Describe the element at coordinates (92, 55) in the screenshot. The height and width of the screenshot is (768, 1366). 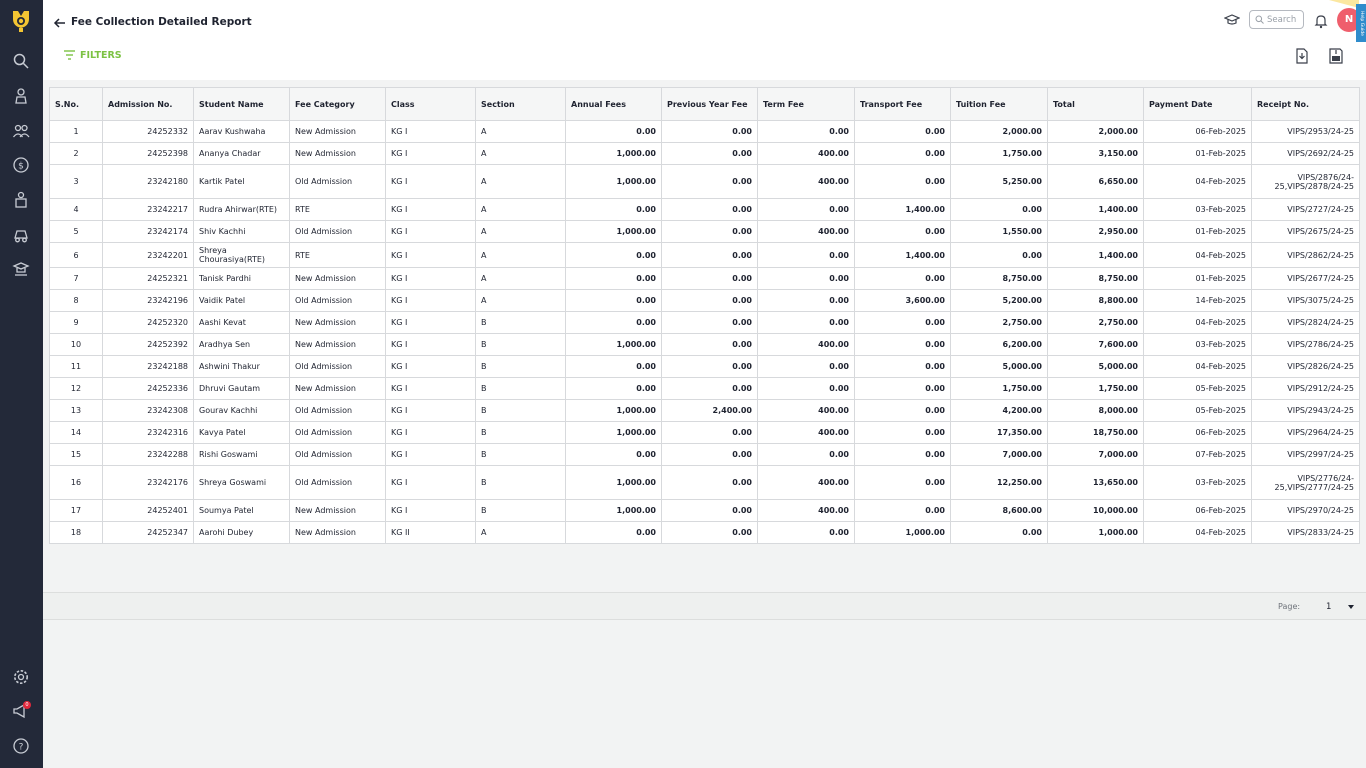
I see `filters-button: FILTERS` at that location.